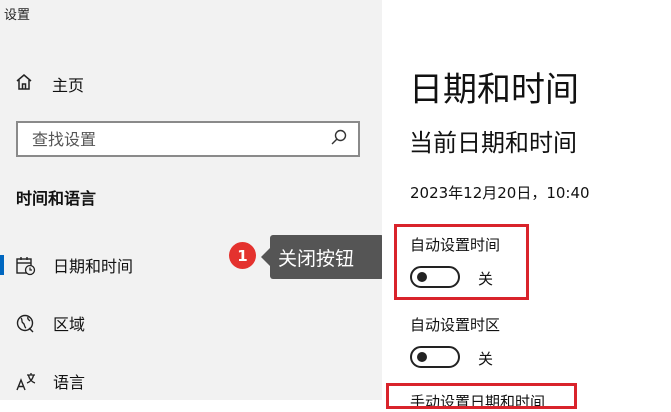 The image size is (671, 412). I want to click on highlight-box-manual-datetime, so click(481, 396).